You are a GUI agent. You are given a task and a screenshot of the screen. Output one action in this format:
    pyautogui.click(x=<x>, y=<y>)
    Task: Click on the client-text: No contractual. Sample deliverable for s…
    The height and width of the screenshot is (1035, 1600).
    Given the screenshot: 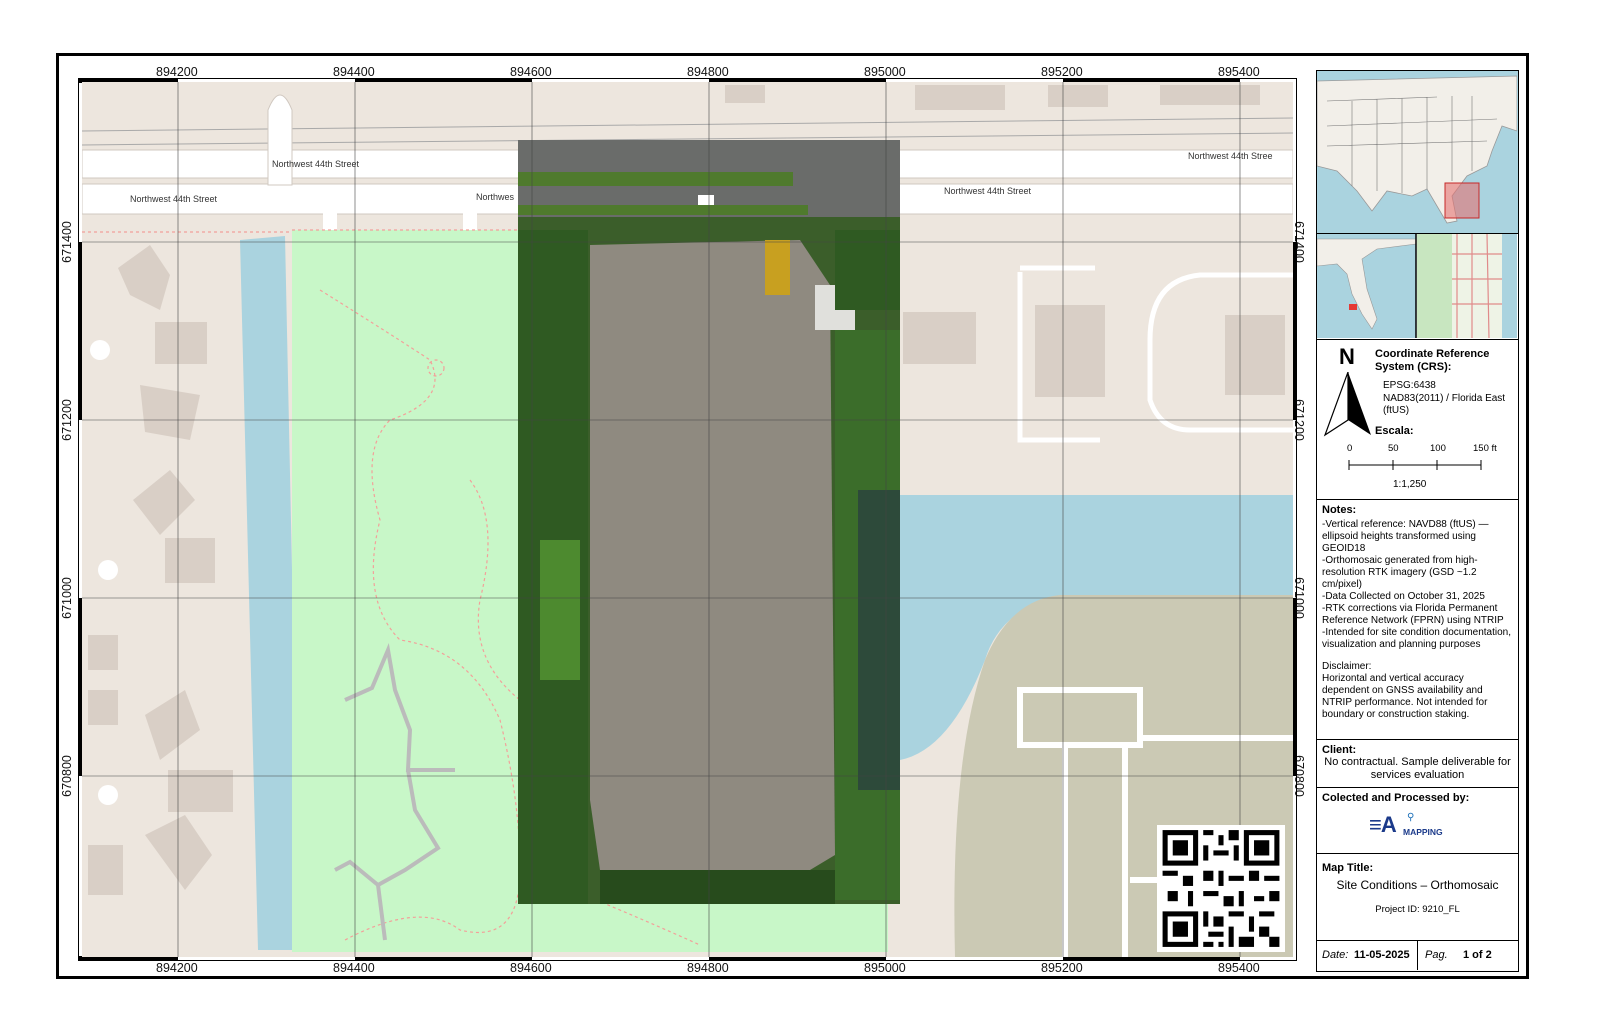 What is the action you would take?
    pyautogui.click(x=1417, y=768)
    